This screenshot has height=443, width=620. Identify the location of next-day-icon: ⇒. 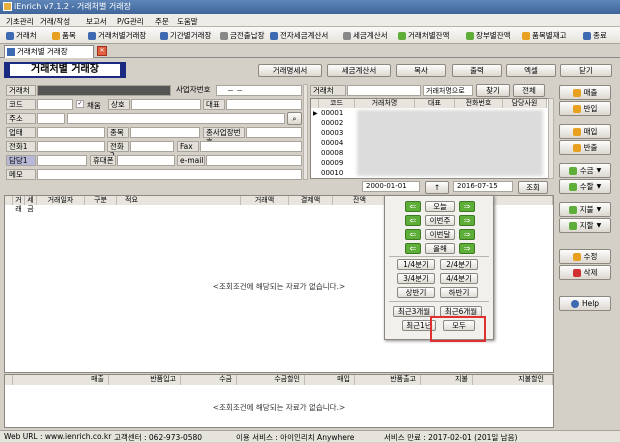
(467, 206).